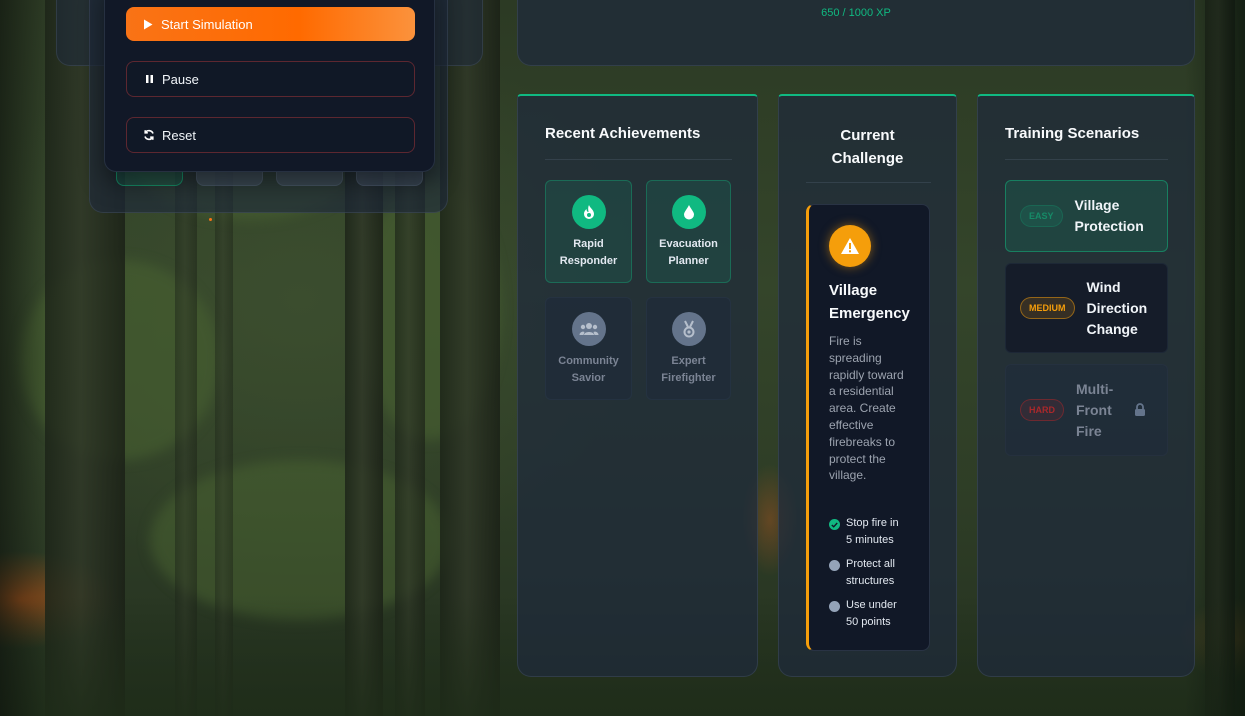 The image size is (1245, 716). Describe the element at coordinates (588, 261) in the screenshot. I see `achievement-name-line2: Responder` at that location.